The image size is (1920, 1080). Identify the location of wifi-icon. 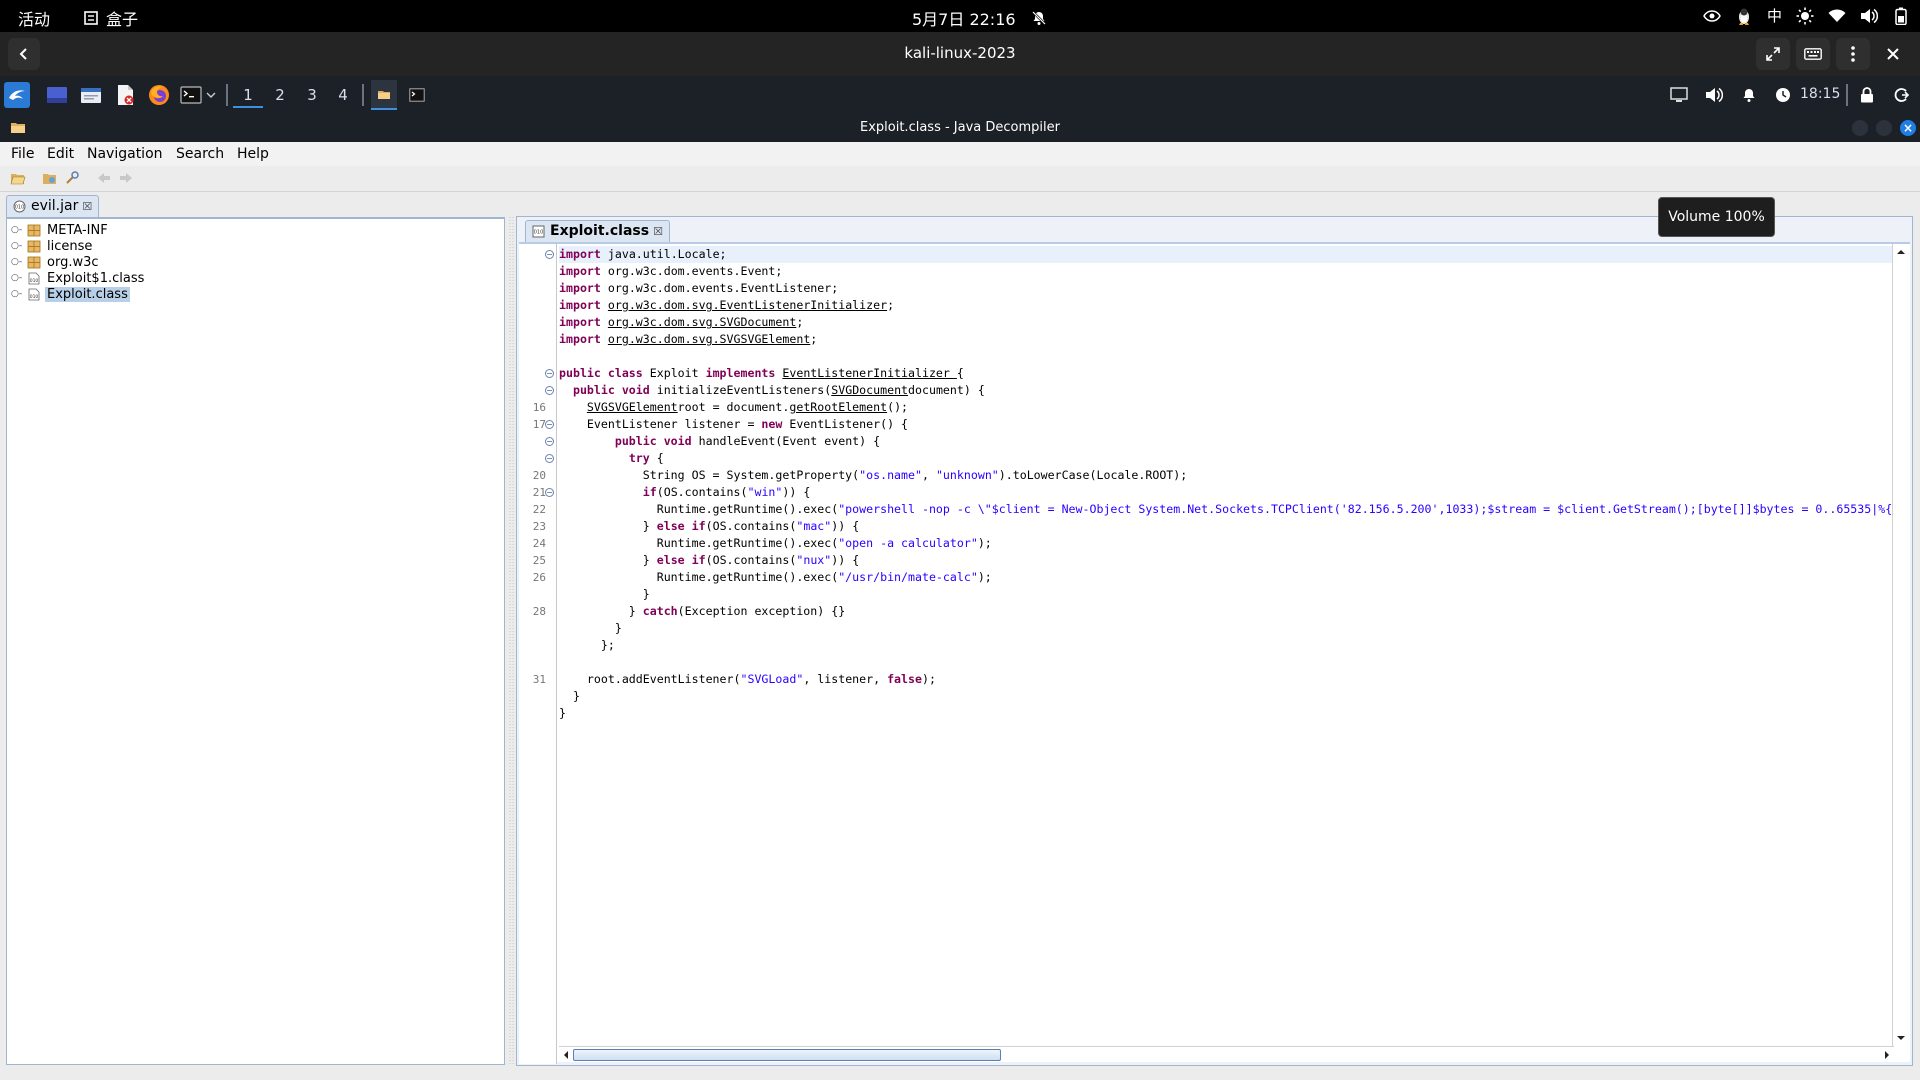
(1837, 16).